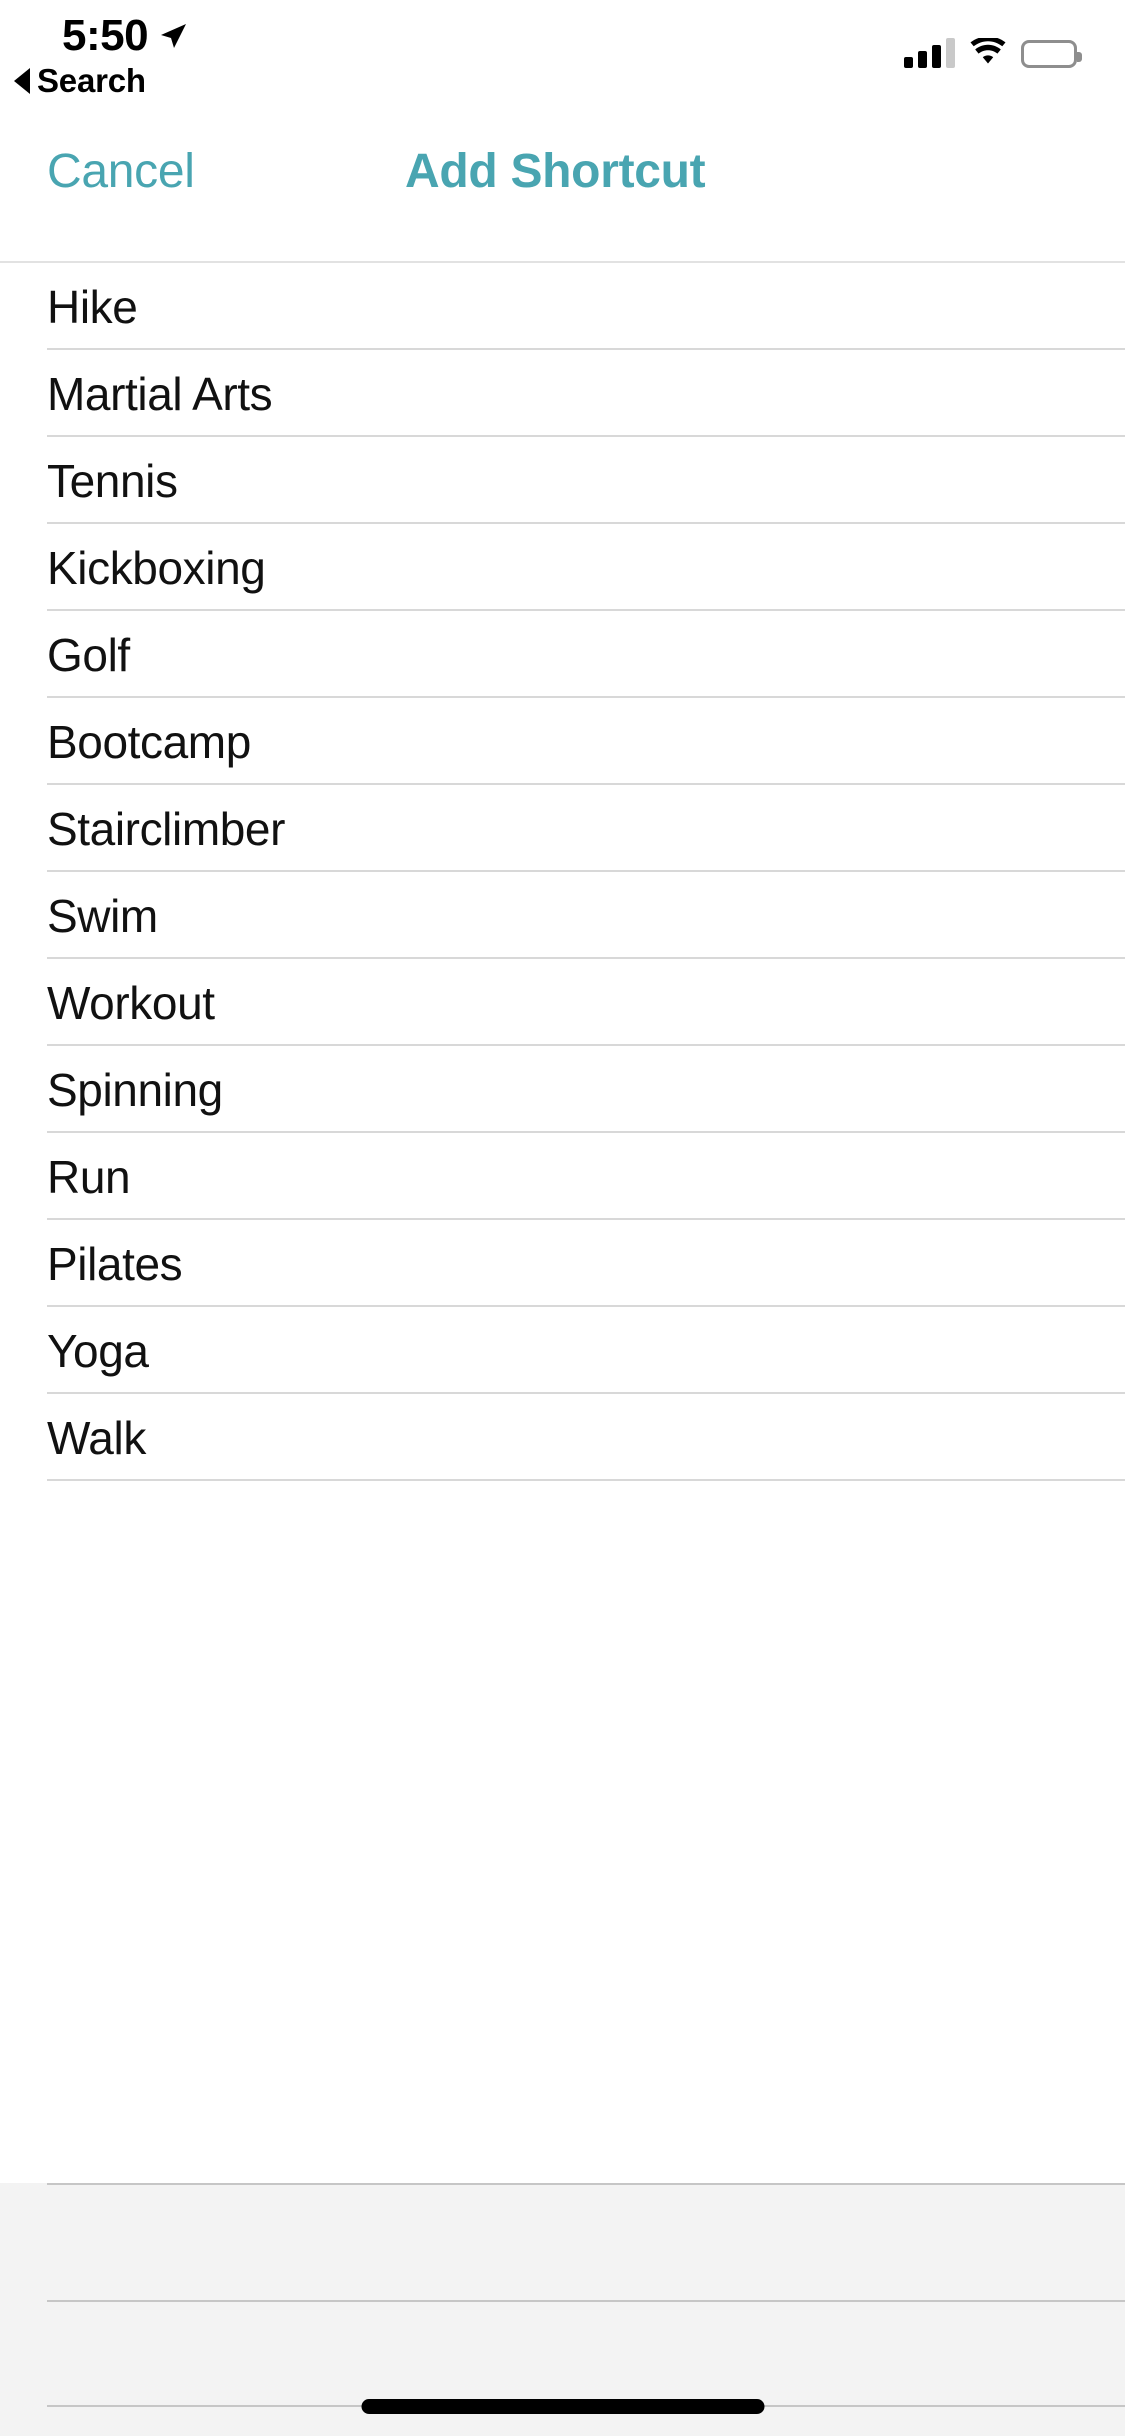 This screenshot has height=2436, width=1125. What do you see at coordinates (988, 51) in the screenshot?
I see `wifi-icon` at bounding box center [988, 51].